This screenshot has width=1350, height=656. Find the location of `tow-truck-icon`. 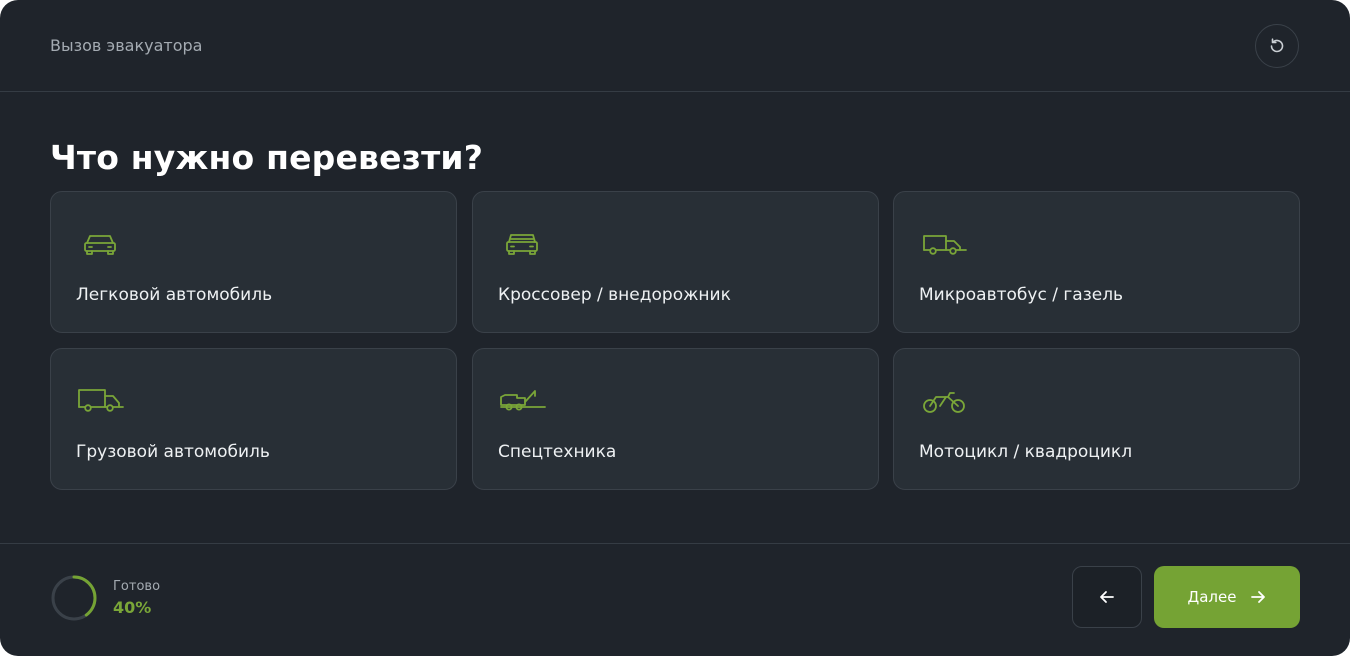

tow-truck-icon is located at coordinates (523, 400).